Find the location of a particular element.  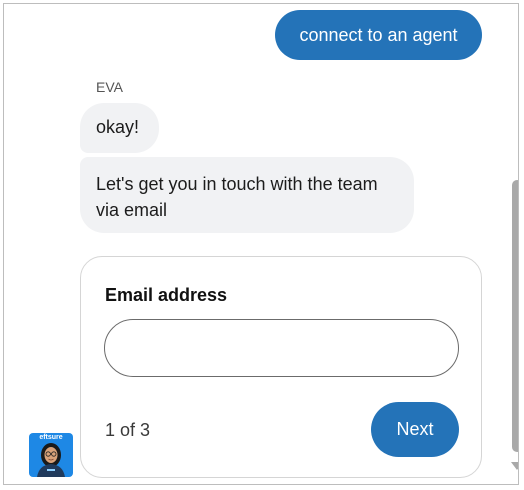

scrollbar-thumb is located at coordinates (515, 316).